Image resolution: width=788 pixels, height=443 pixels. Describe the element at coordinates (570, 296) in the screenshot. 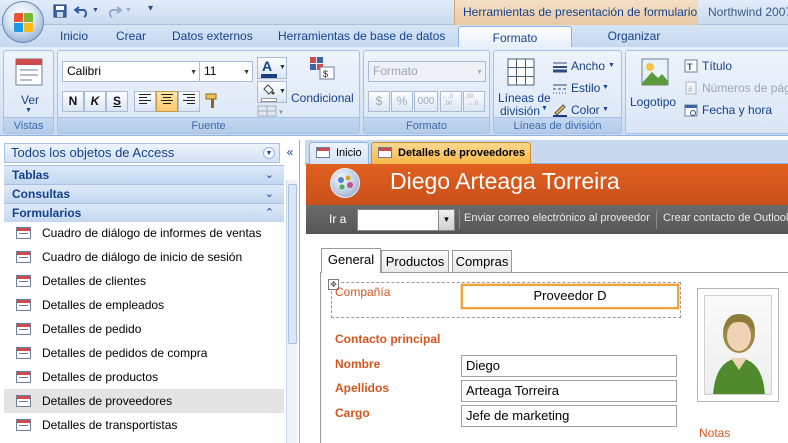

I see `compania-field: Proveedor D` at that location.